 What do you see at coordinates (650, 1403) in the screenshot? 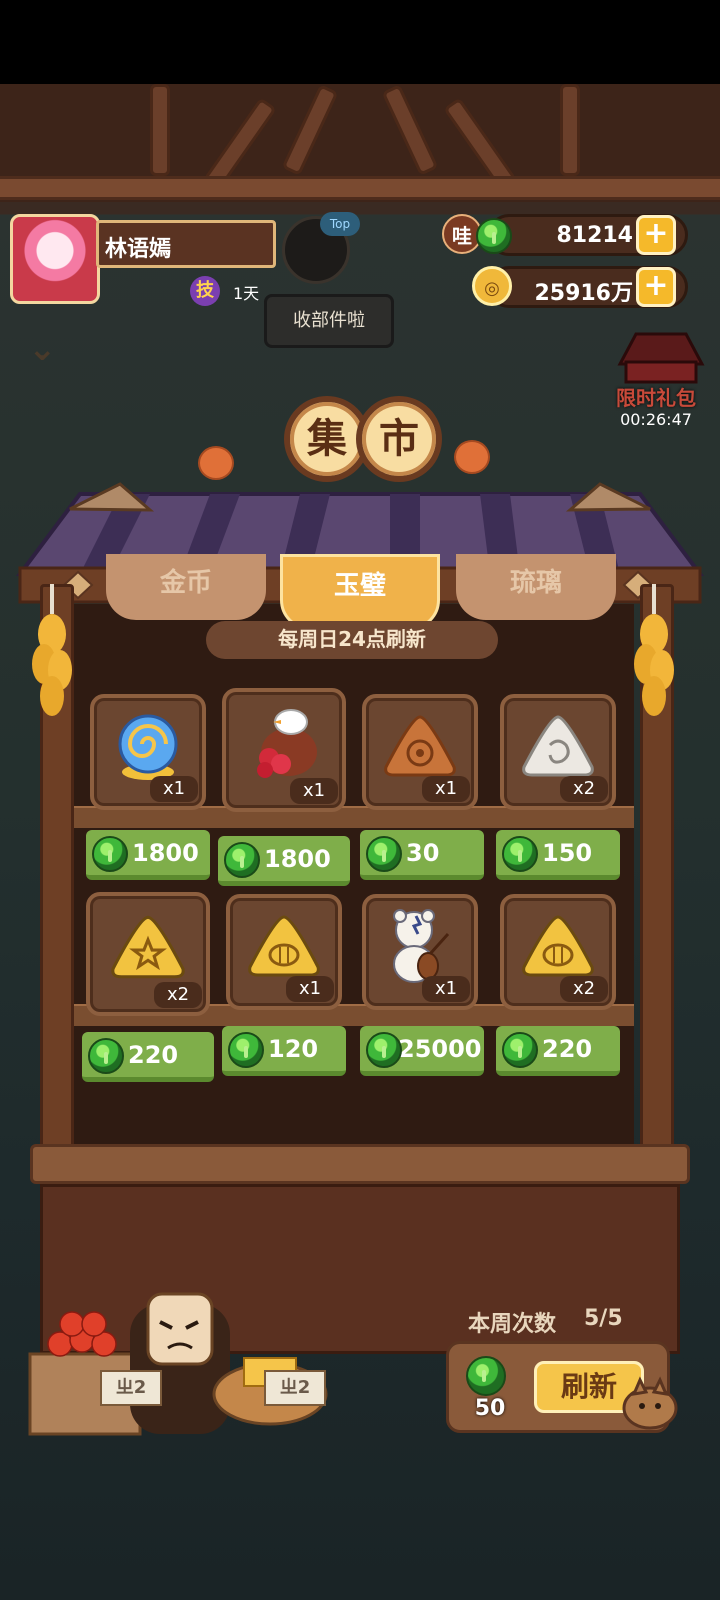
I see `bun-mascot-icon` at bounding box center [650, 1403].